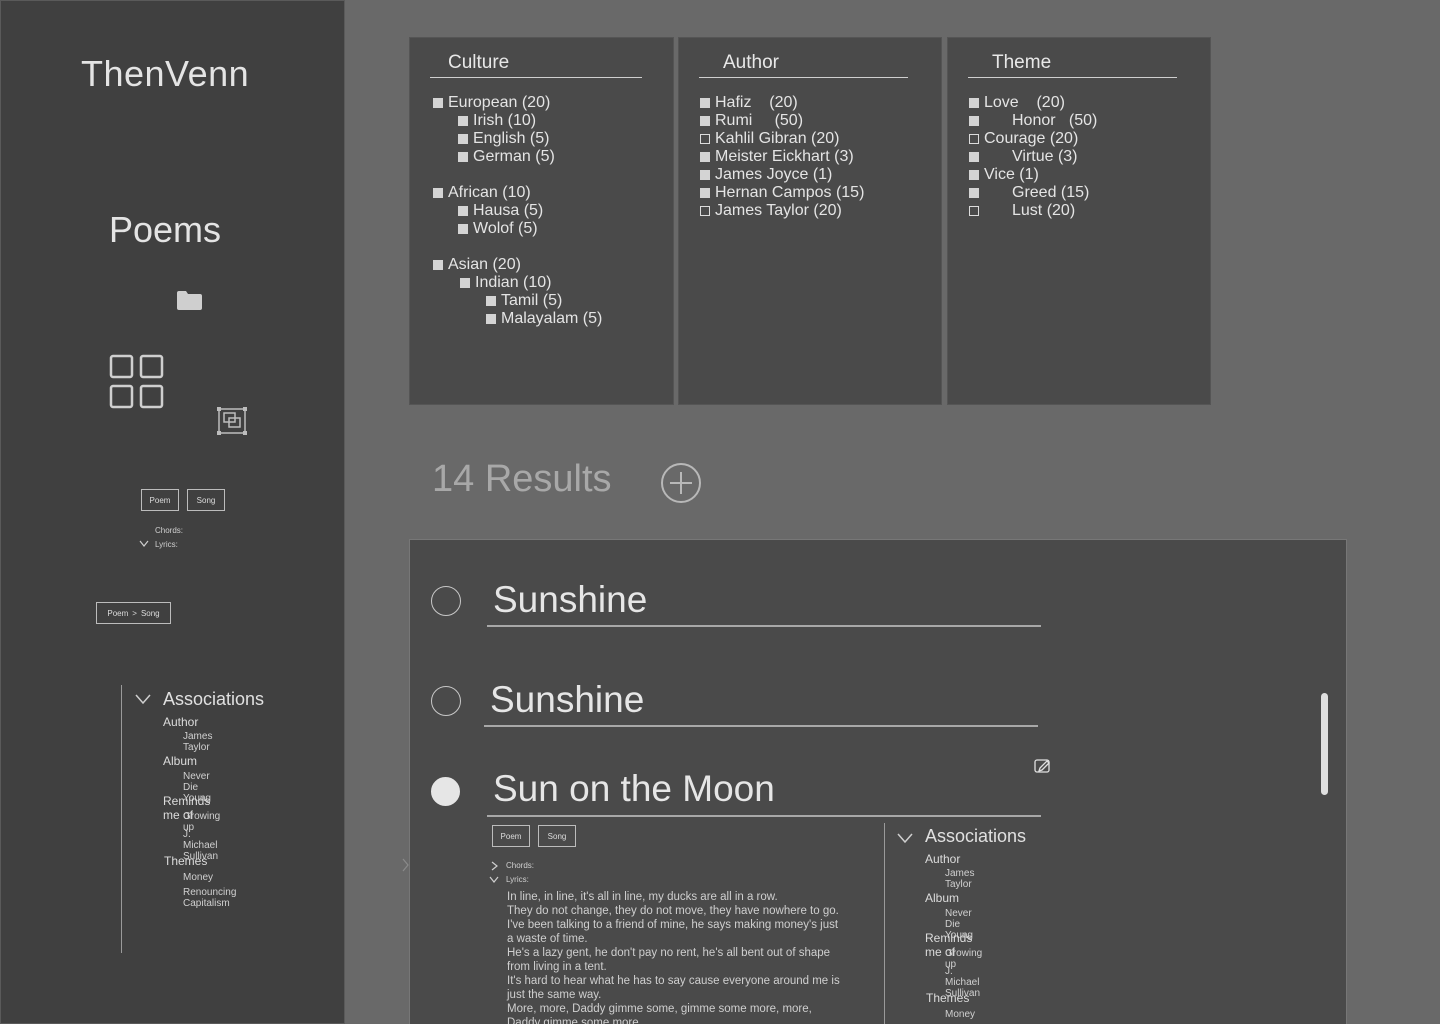 The width and height of the screenshot is (1440, 1024). I want to click on filter-option: German (5), so click(506, 157).